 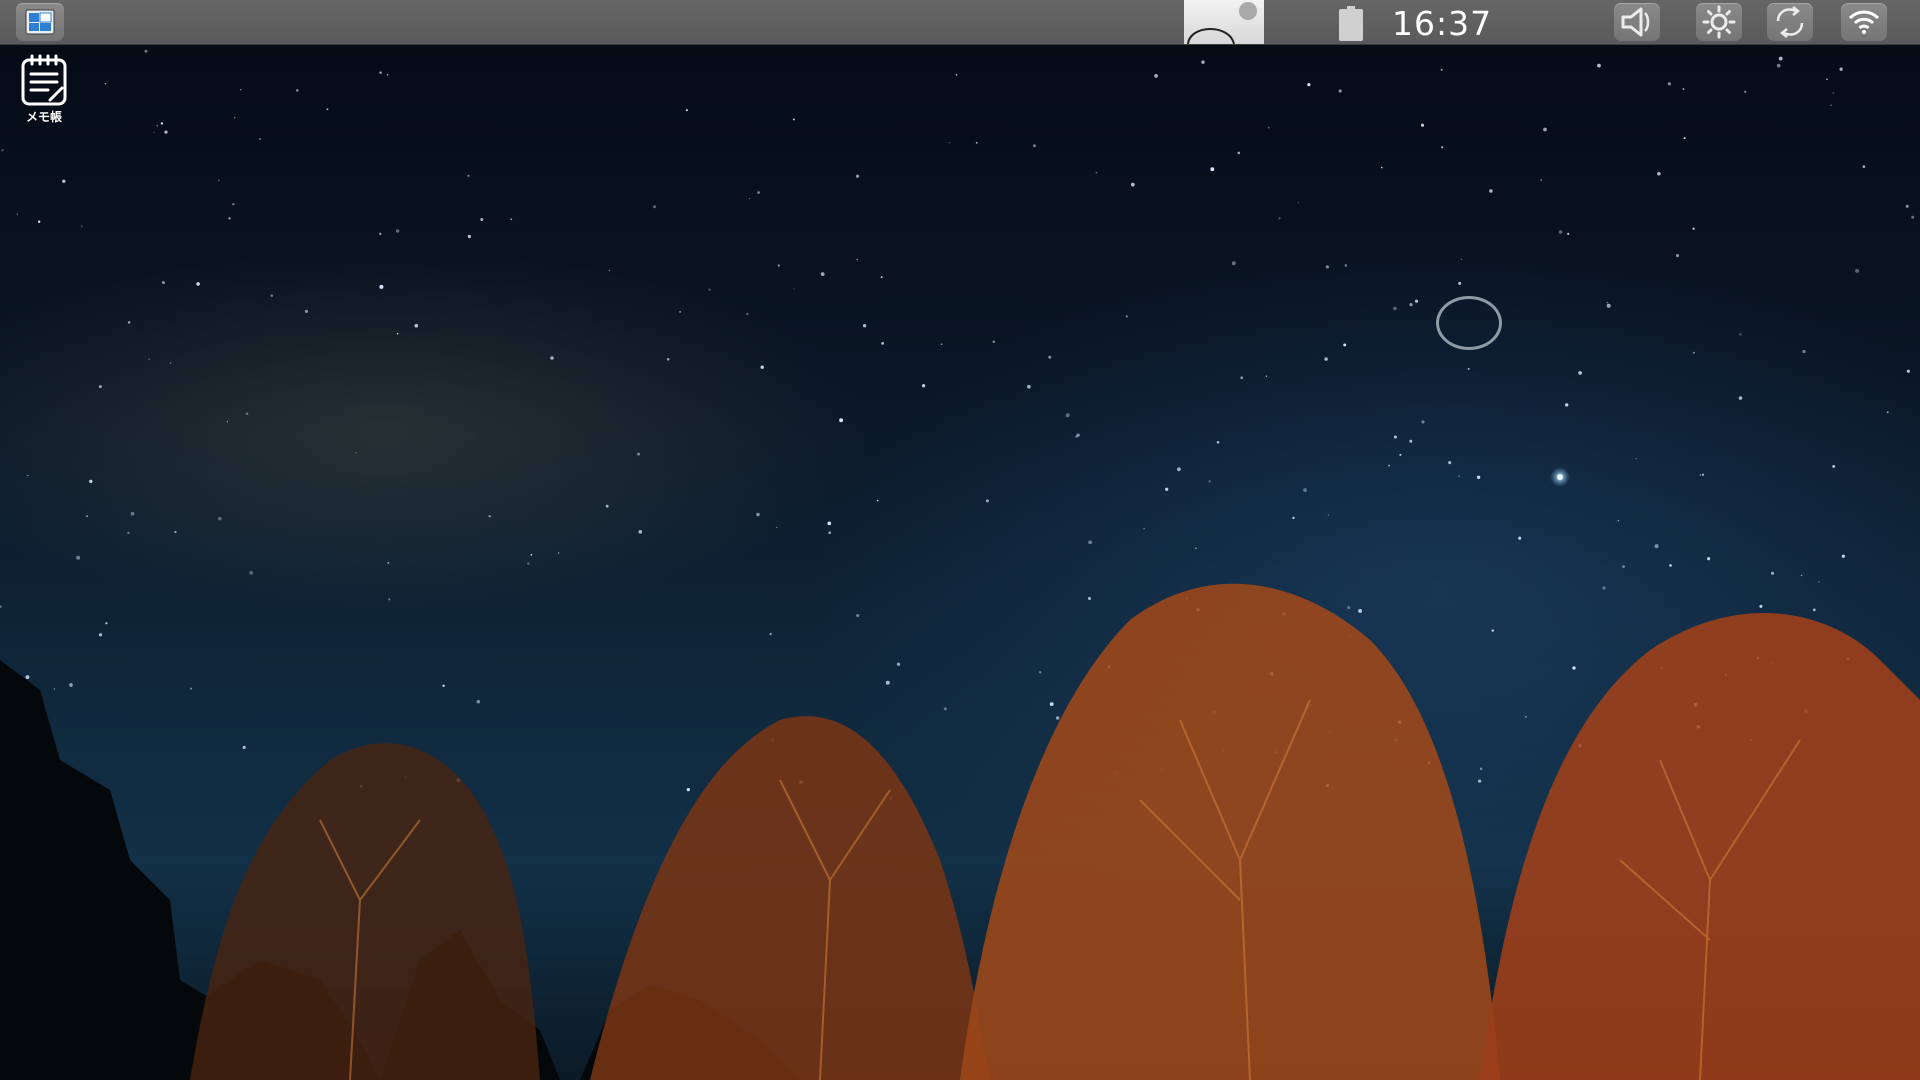 What do you see at coordinates (1224, 22) in the screenshot?
I see `user-avatar` at bounding box center [1224, 22].